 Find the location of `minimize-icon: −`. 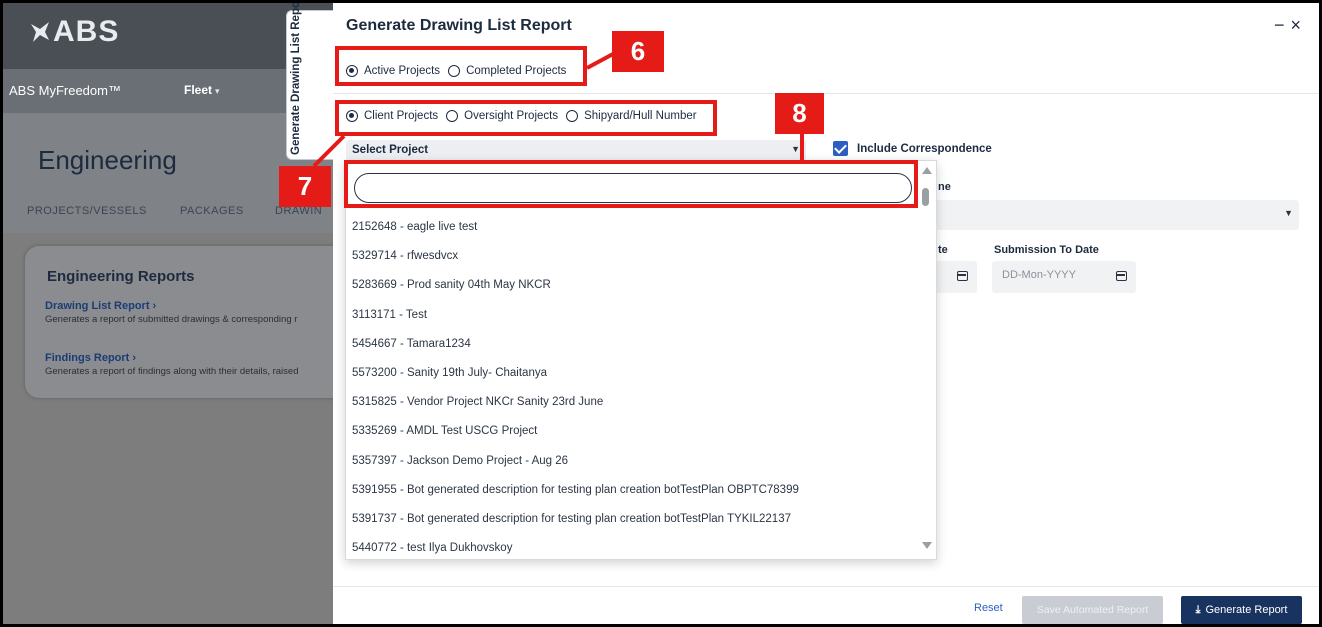

minimize-icon: − is located at coordinates (1279, 25).